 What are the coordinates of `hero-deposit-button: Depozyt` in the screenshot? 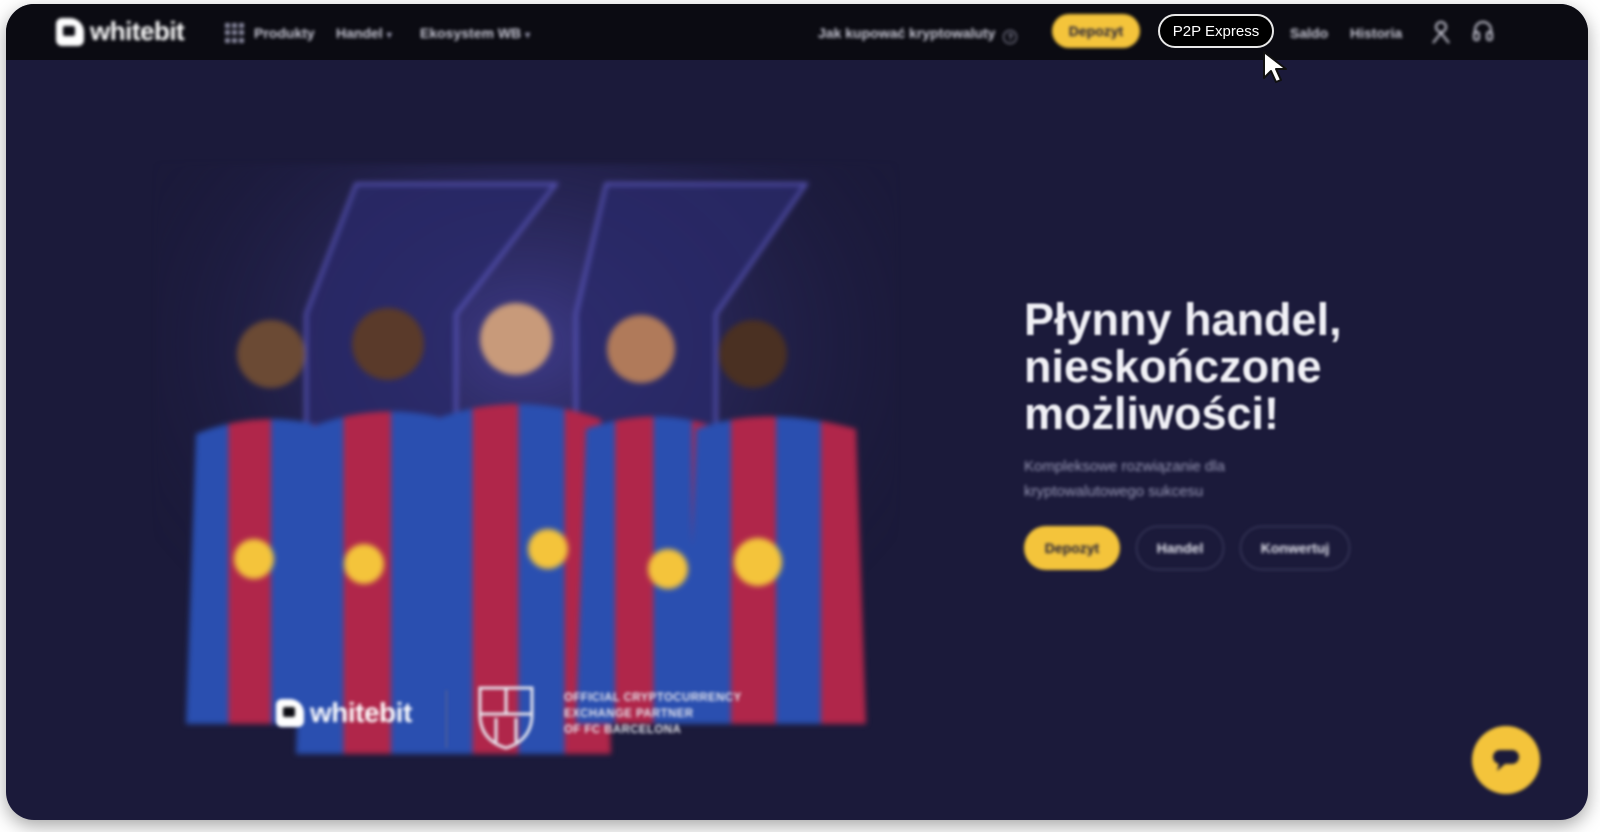 It's located at (1072, 548).